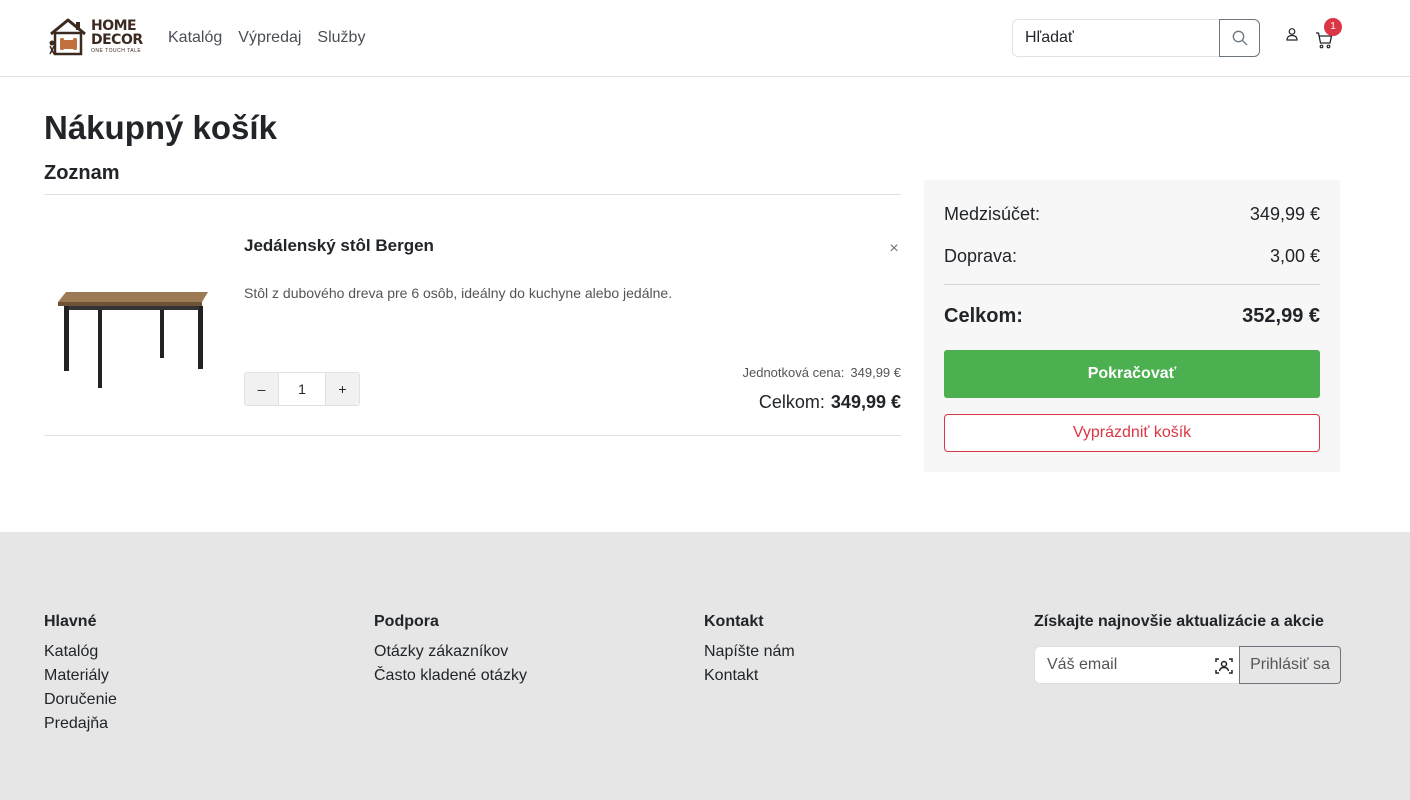 The width and height of the screenshot is (1410, 800). What do you see at coordinates (1132, 316) in the screenshot?
I see `total-row: Celkom: 352,99 €` at bounding box center [1132, 316].